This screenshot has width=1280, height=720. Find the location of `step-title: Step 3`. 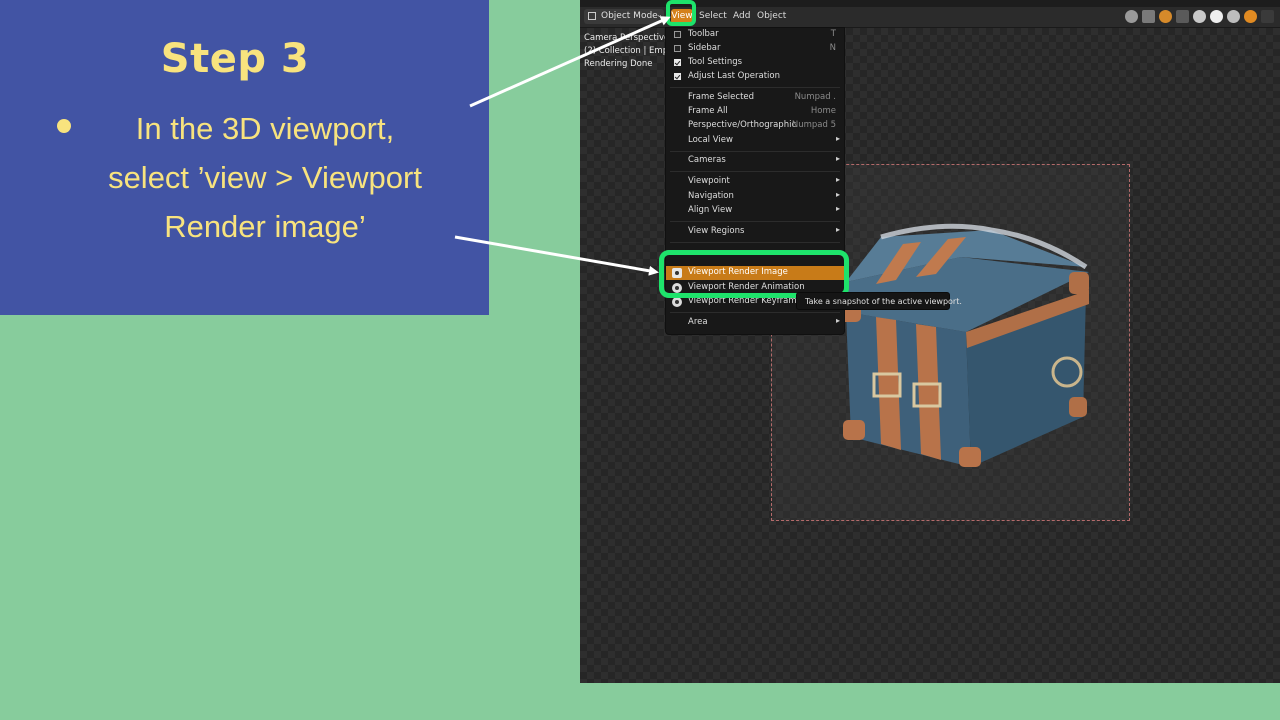

step-title: Step 3 is located at coordinates (235, 59).